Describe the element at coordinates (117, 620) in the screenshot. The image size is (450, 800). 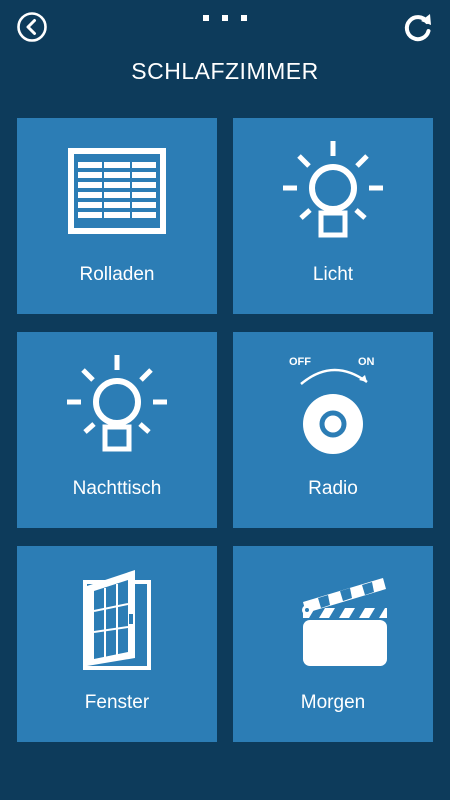
I see `window-icon` at that location.